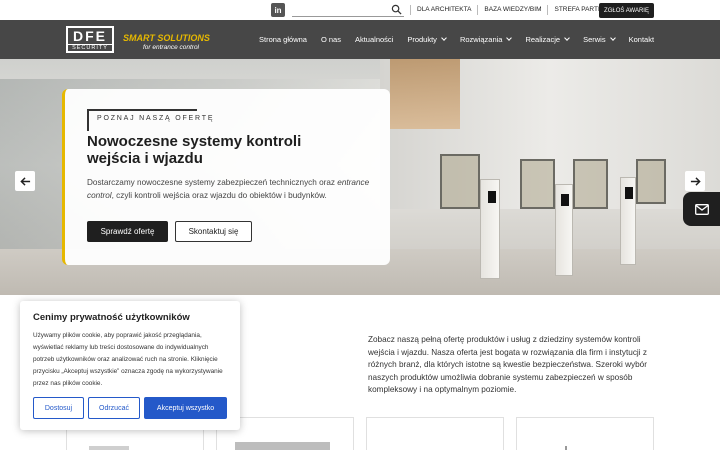 The width and height of the screenshot is (720, 450). I want to click on cookie-customize-button: Dostosuj, so click(58, 408).